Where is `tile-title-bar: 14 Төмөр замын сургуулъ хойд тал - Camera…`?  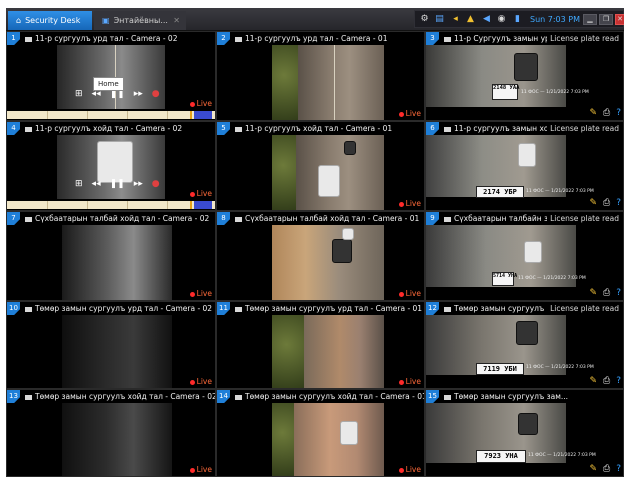 tile-title-bar: 14 Төмөр замын сургуулъ хойд тал - Camera… is located at coordinates (320, 396).